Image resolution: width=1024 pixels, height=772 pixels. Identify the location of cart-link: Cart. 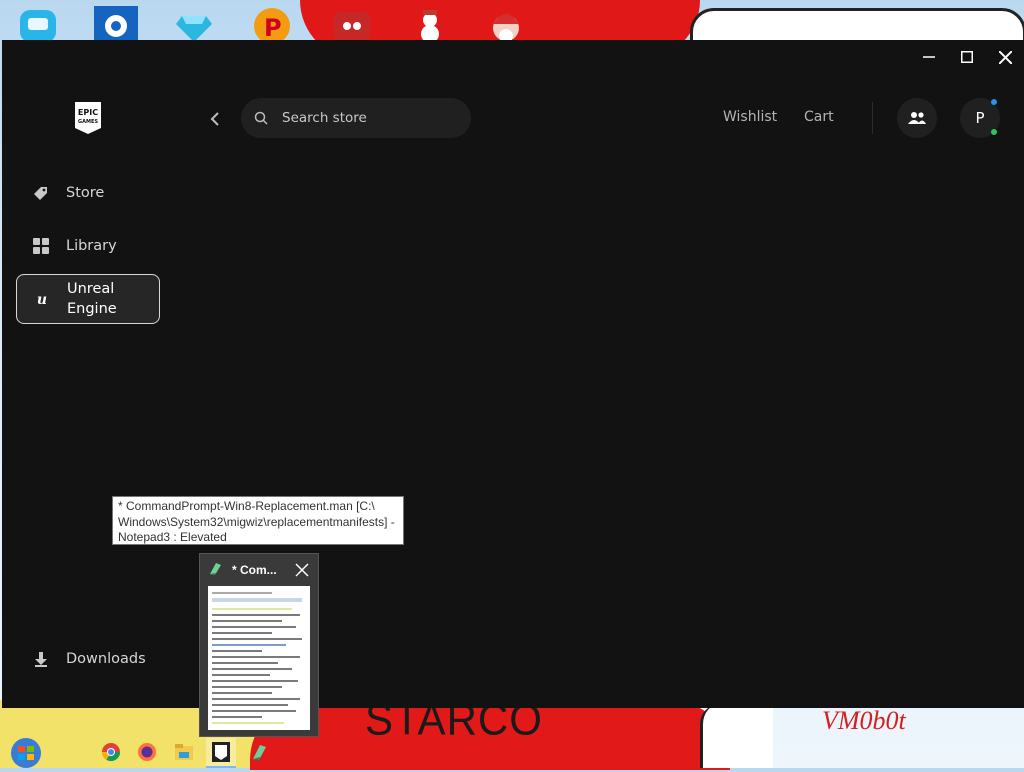
(819, 117).